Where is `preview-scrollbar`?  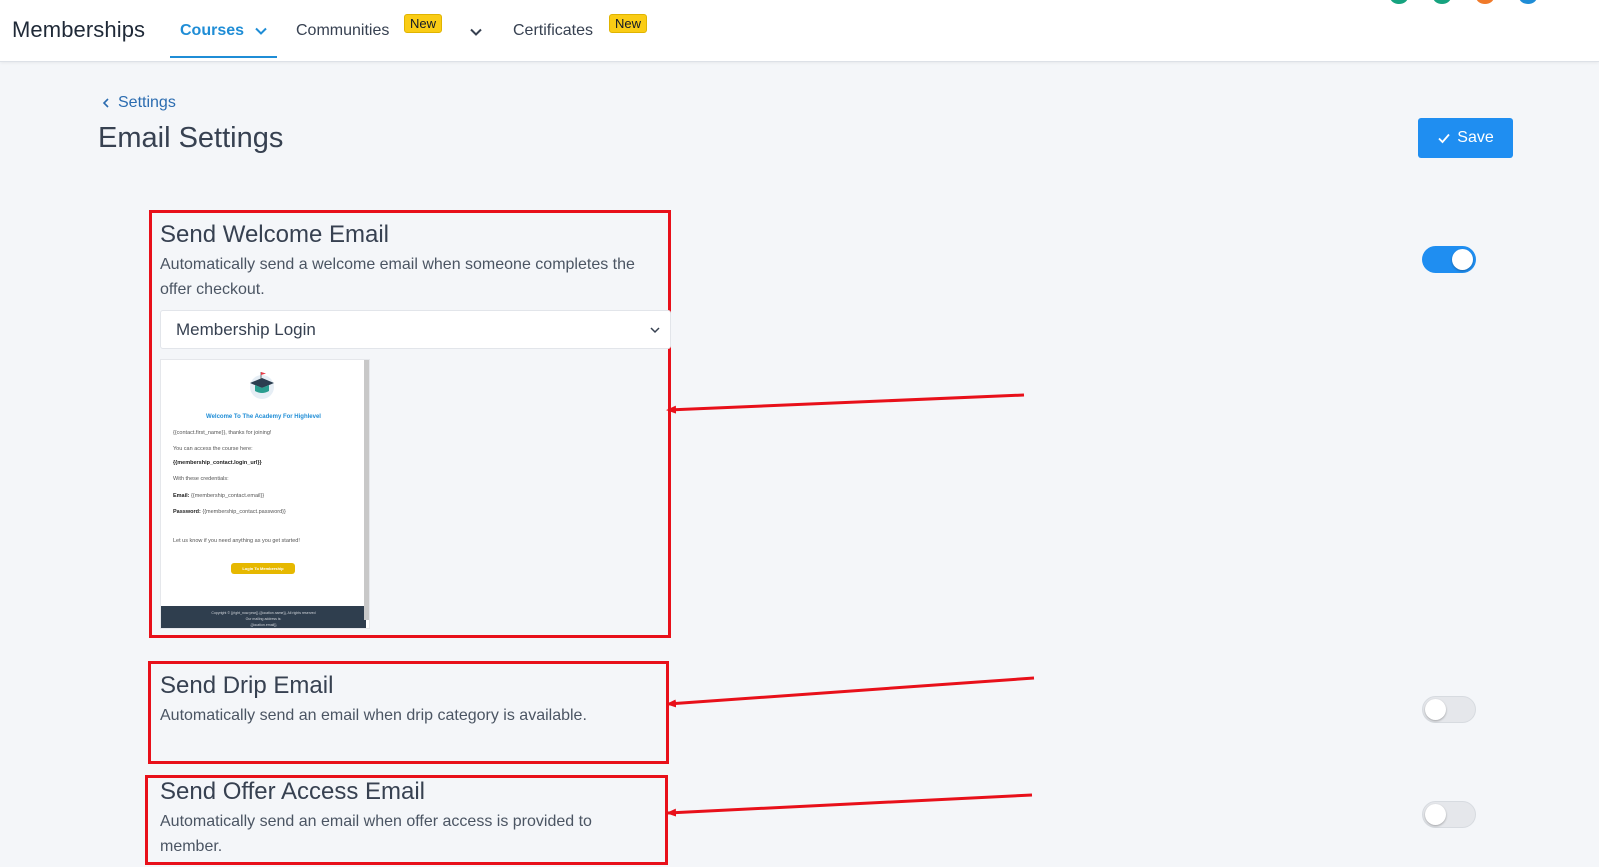 preview-scrollbar is located at coordinates (366, 490).